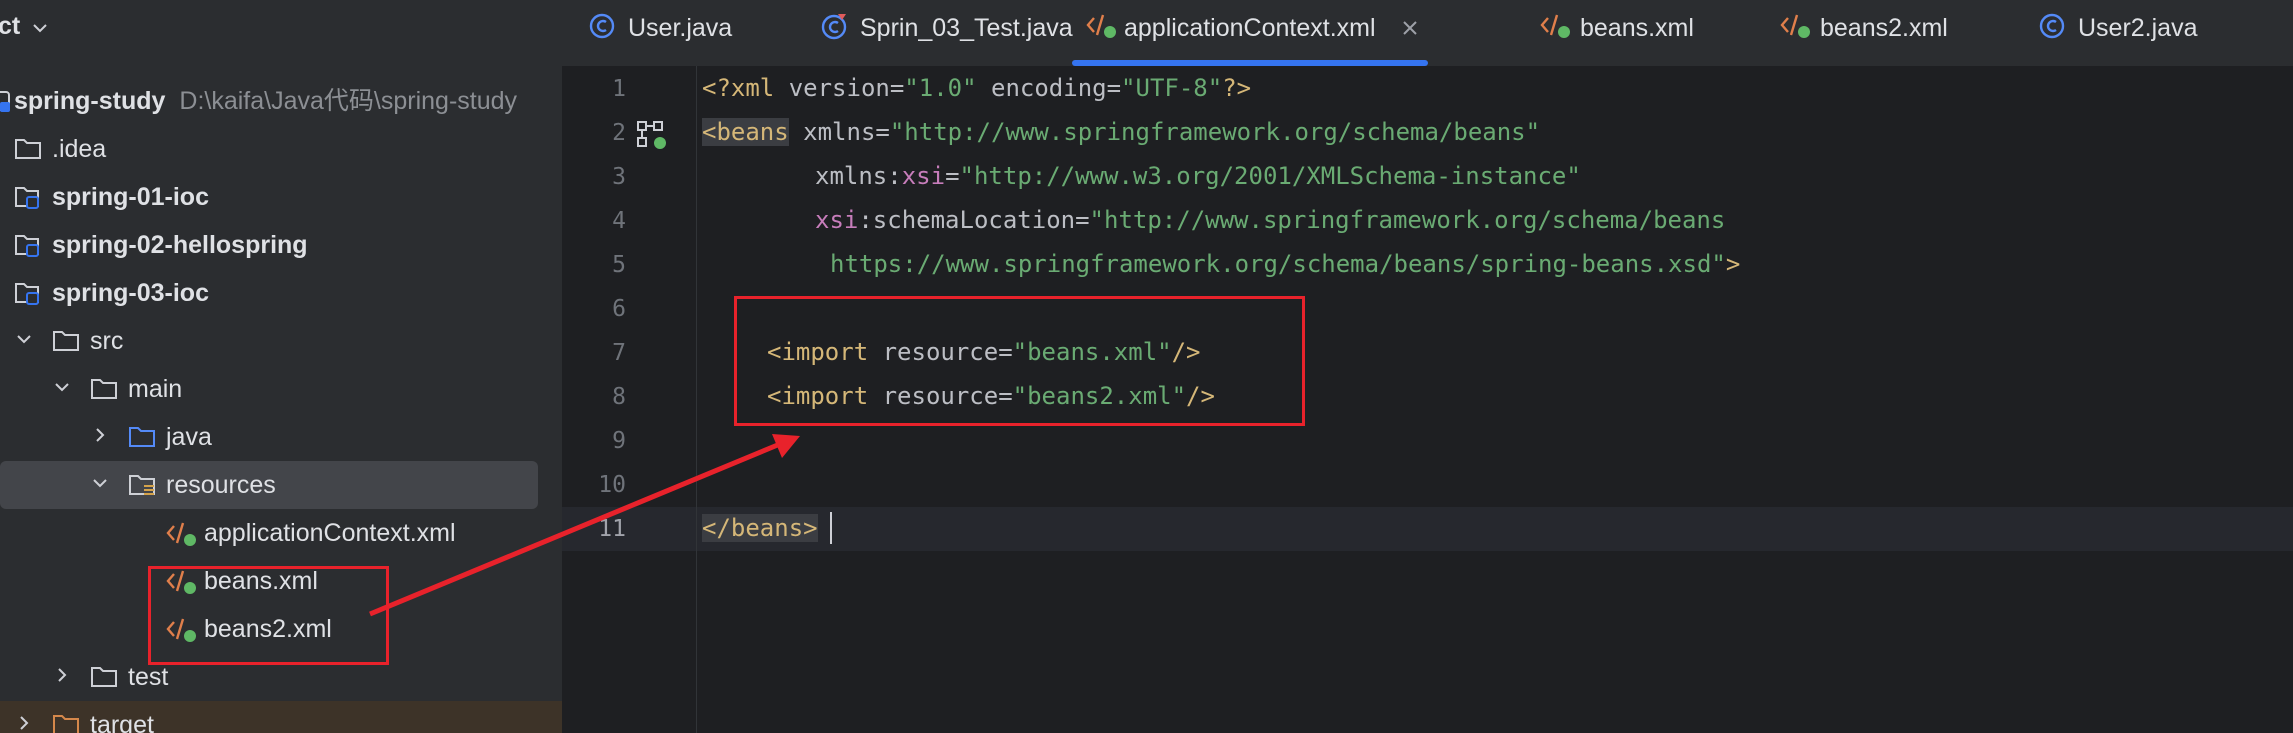  I want to click on tab-applicationcontext: applicationContext.xml, so click(1250, 33).